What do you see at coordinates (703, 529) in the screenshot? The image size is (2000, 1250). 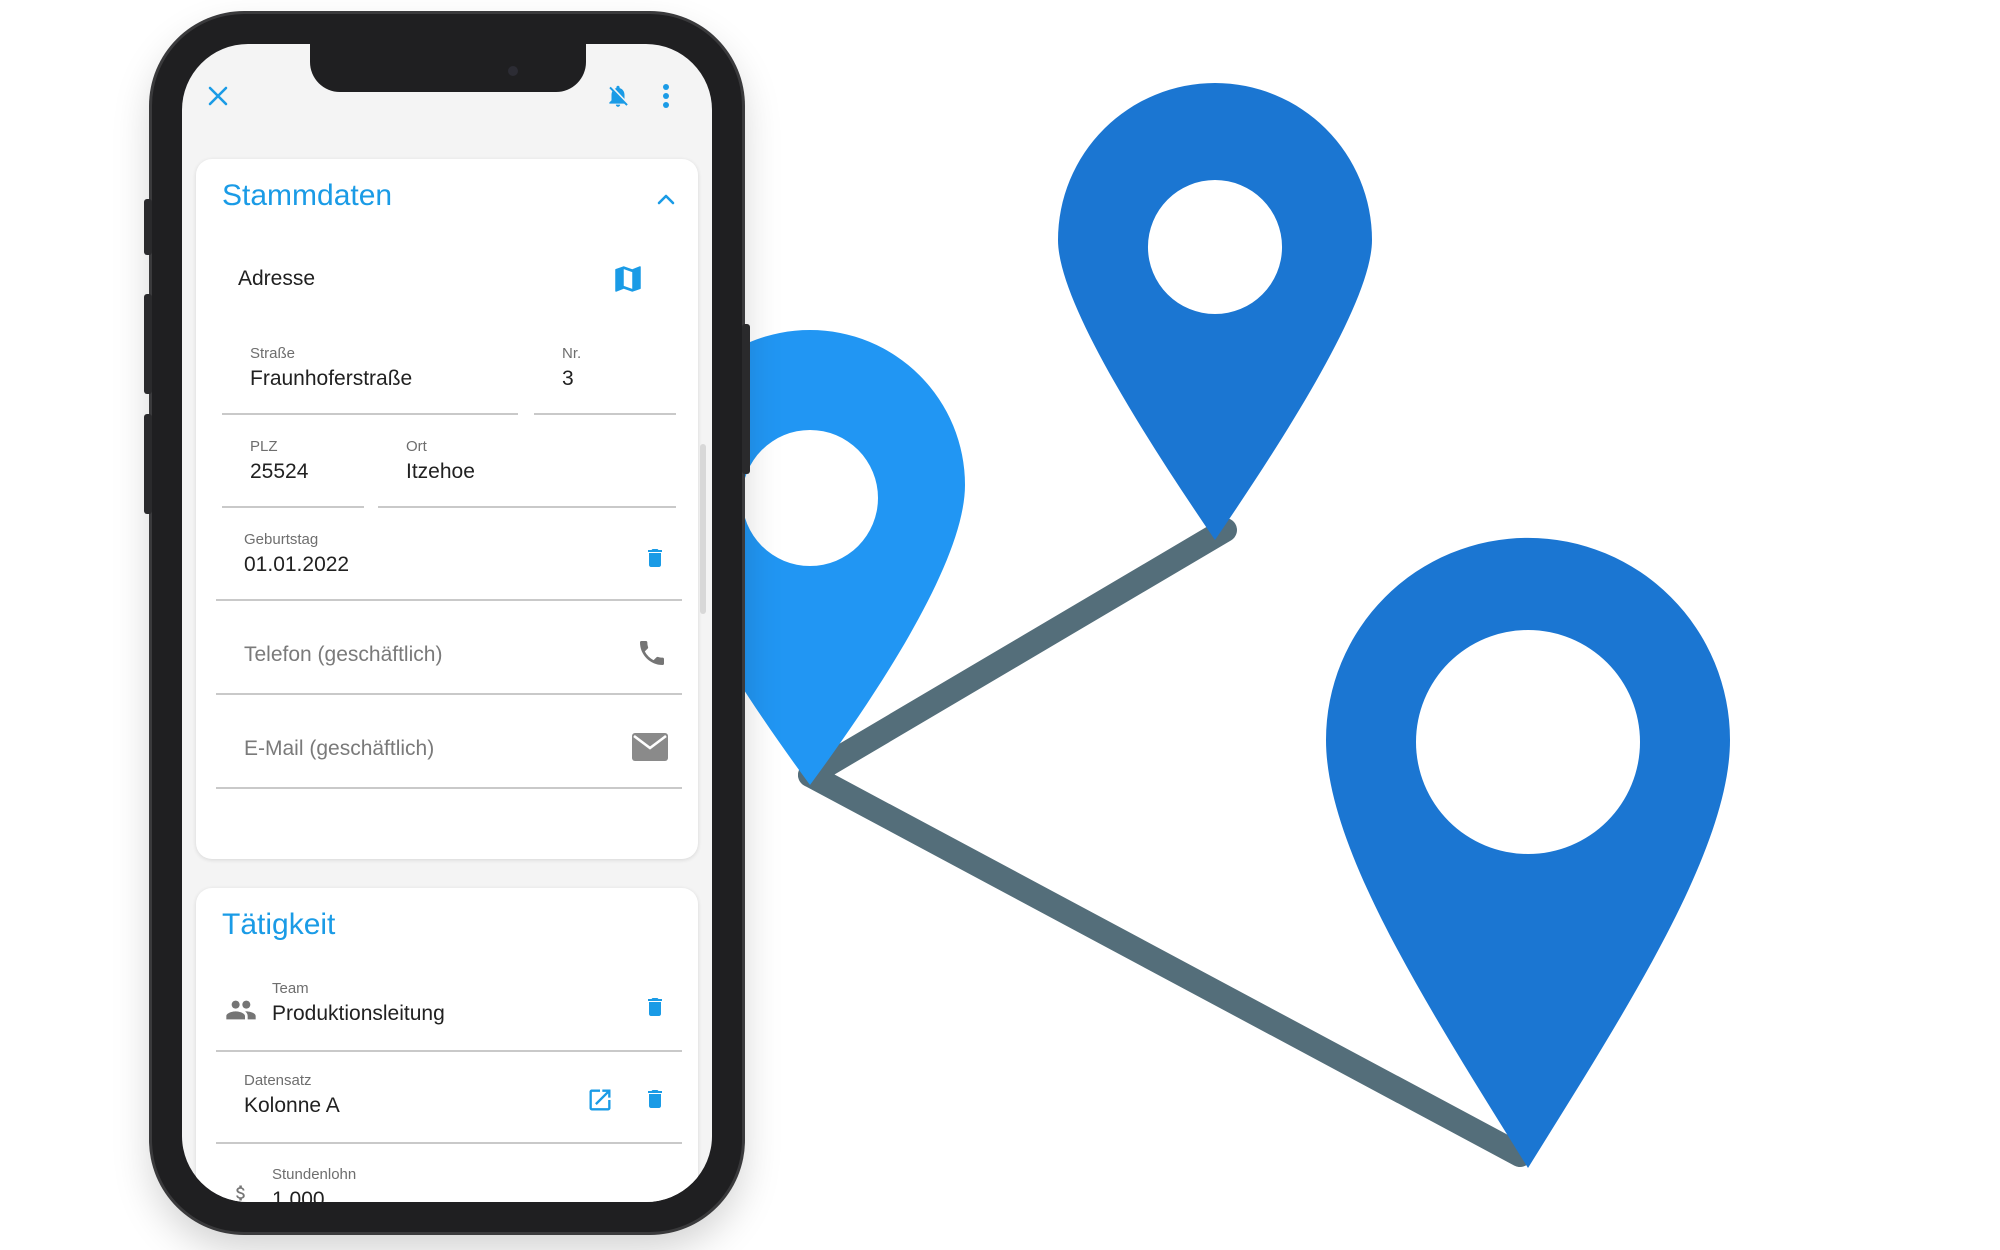 I see `scrollbar` at bounding box center [703, 529].